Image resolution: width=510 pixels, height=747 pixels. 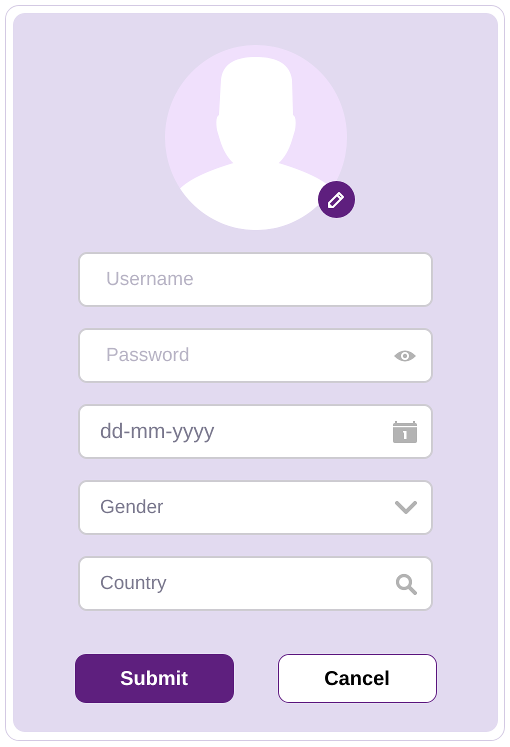 What do you see at coordinates (357, 678) in the screenshot?
I see `cancel-button: Cancel` at bounding box center [357, 678].